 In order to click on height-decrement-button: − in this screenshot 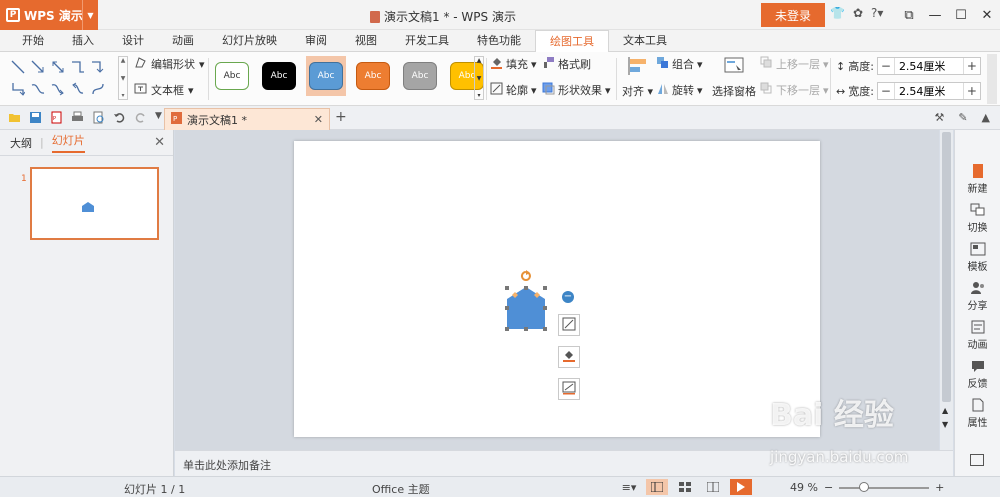, I will do `click(886, 66)`.